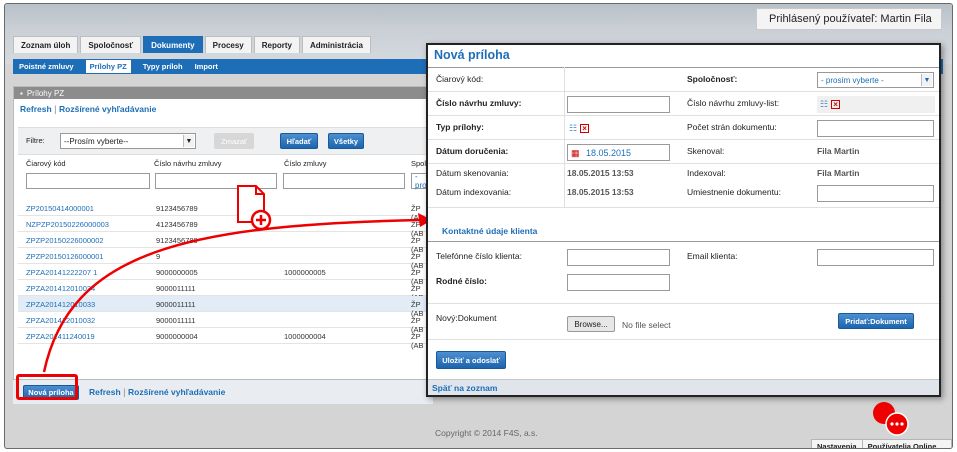  I want to click on company-select-value: - prosím vyberte -, so click(852, 80).